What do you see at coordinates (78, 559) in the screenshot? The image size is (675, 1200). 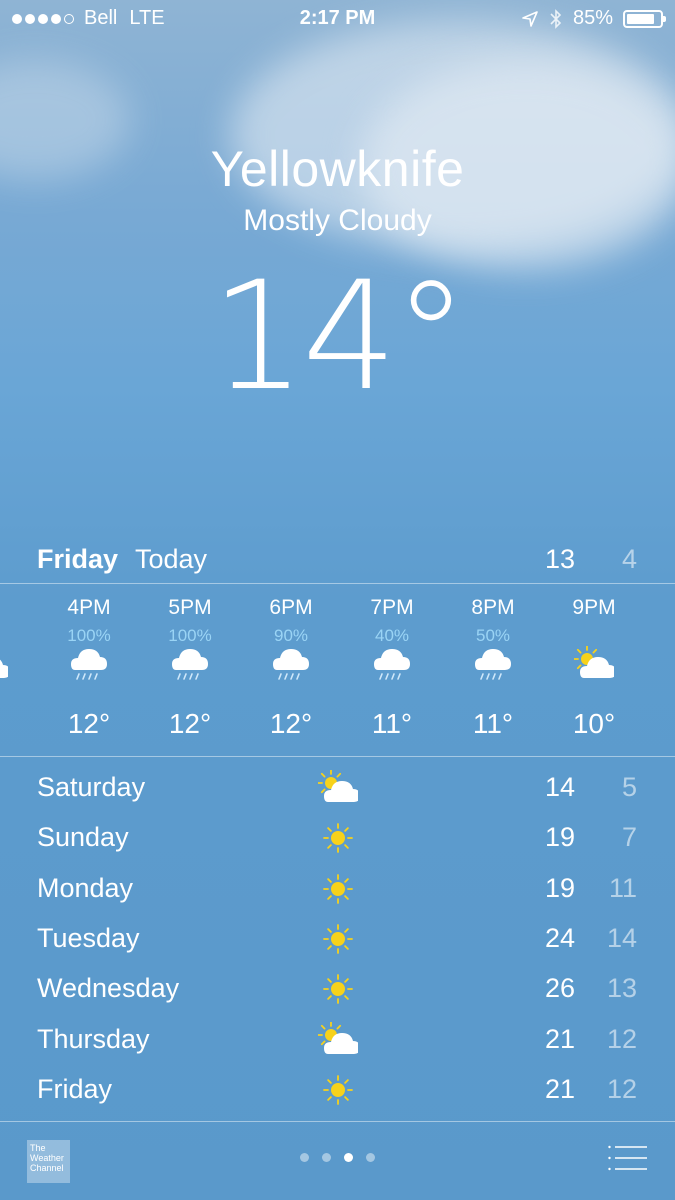 I see `today-day-name: Friday` at bounding box center [78, 559].